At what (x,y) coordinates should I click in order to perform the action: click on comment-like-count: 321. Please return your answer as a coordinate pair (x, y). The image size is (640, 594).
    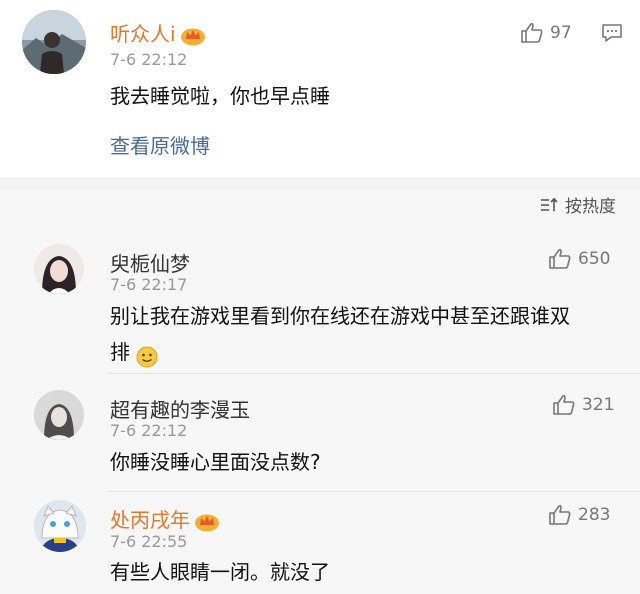
    Looking at the image, I should click on (598, 405).